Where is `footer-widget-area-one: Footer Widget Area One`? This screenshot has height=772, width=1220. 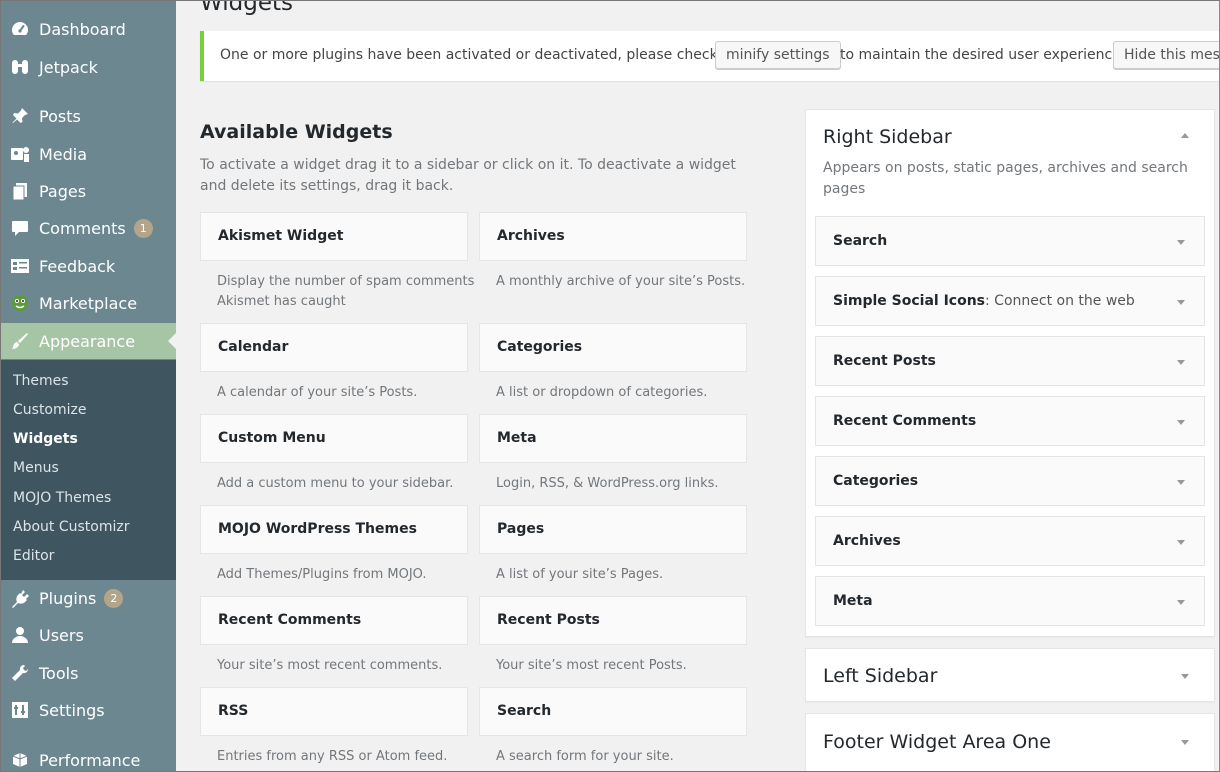
footer-widget-area-one: Footer Widget Area One is located at coordinates (1010, 742).